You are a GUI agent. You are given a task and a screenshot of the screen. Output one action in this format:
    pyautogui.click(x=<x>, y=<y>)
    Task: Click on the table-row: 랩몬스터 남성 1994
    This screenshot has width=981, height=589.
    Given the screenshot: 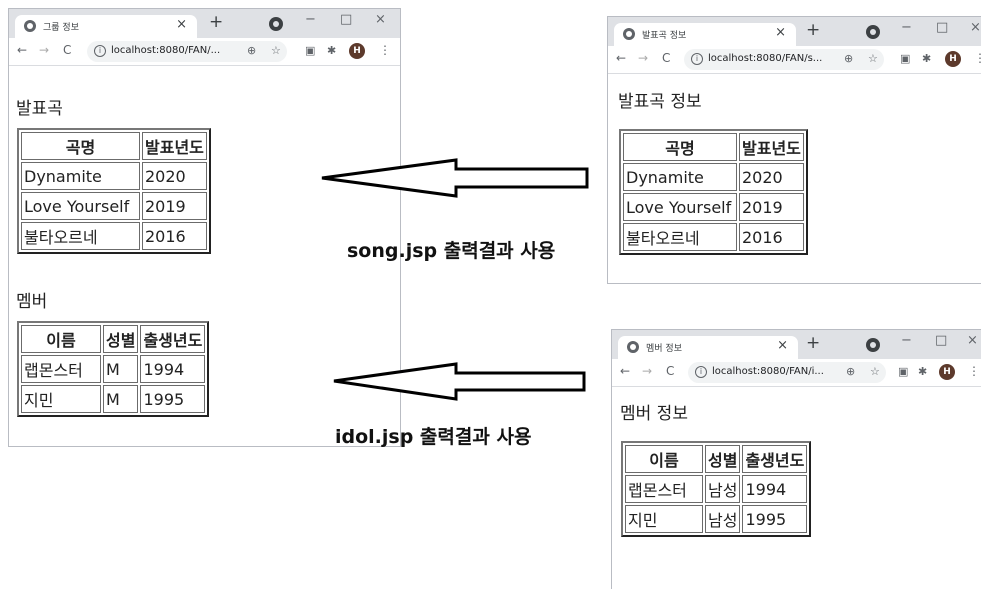 What is the action you would take?
    pyautogui.click(x=716, y=489)
    